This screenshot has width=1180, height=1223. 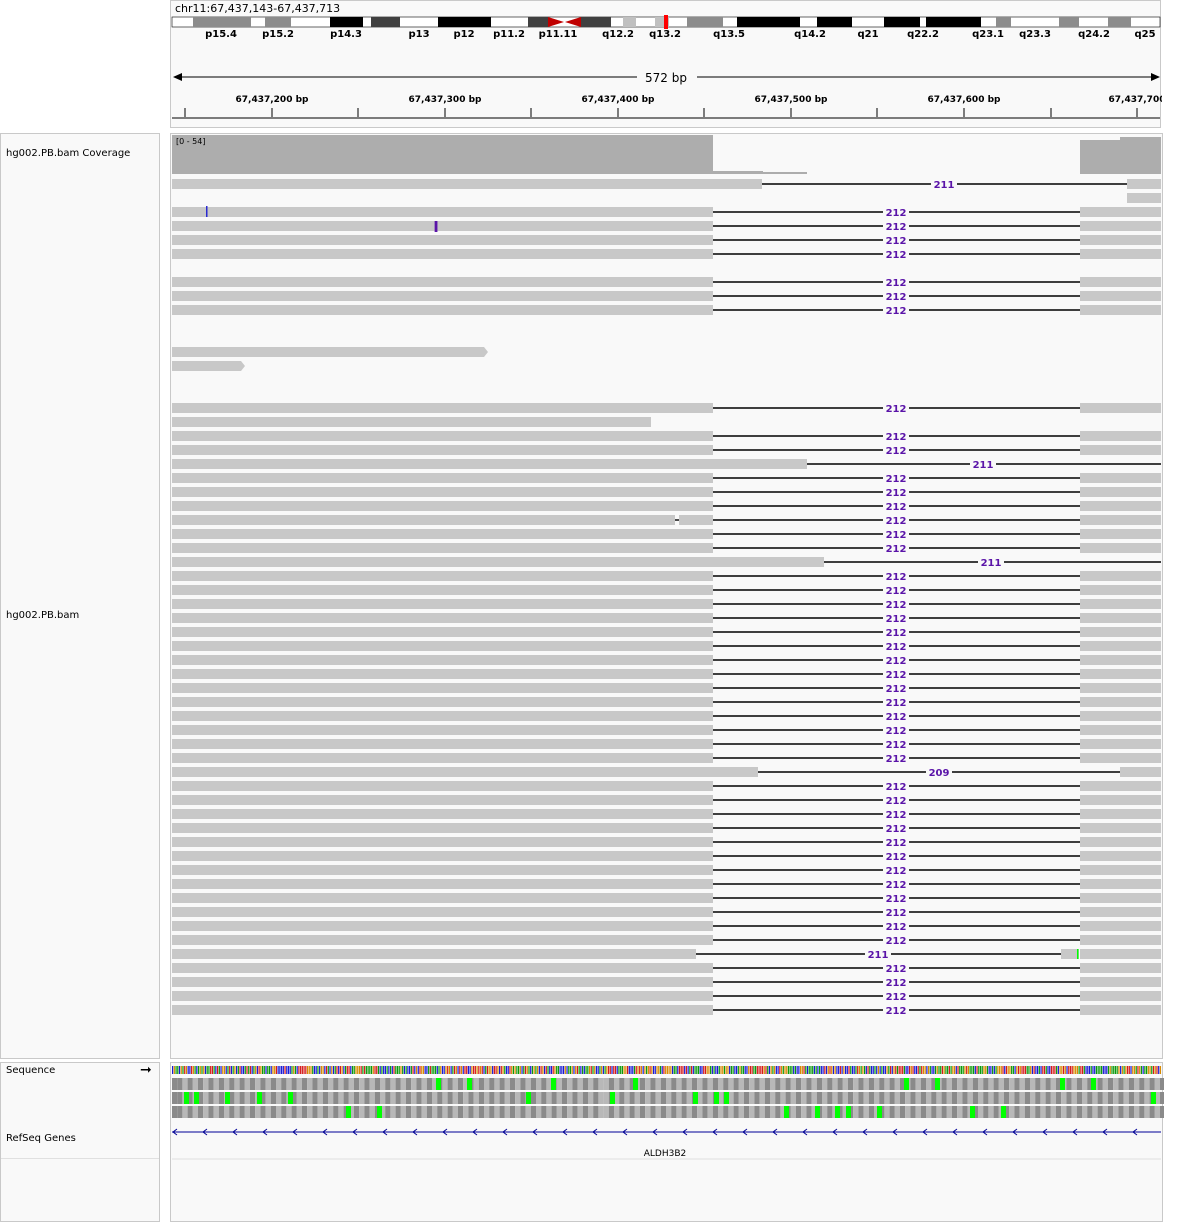 I want to click on read-exon-left, so click(x=442, y=310).